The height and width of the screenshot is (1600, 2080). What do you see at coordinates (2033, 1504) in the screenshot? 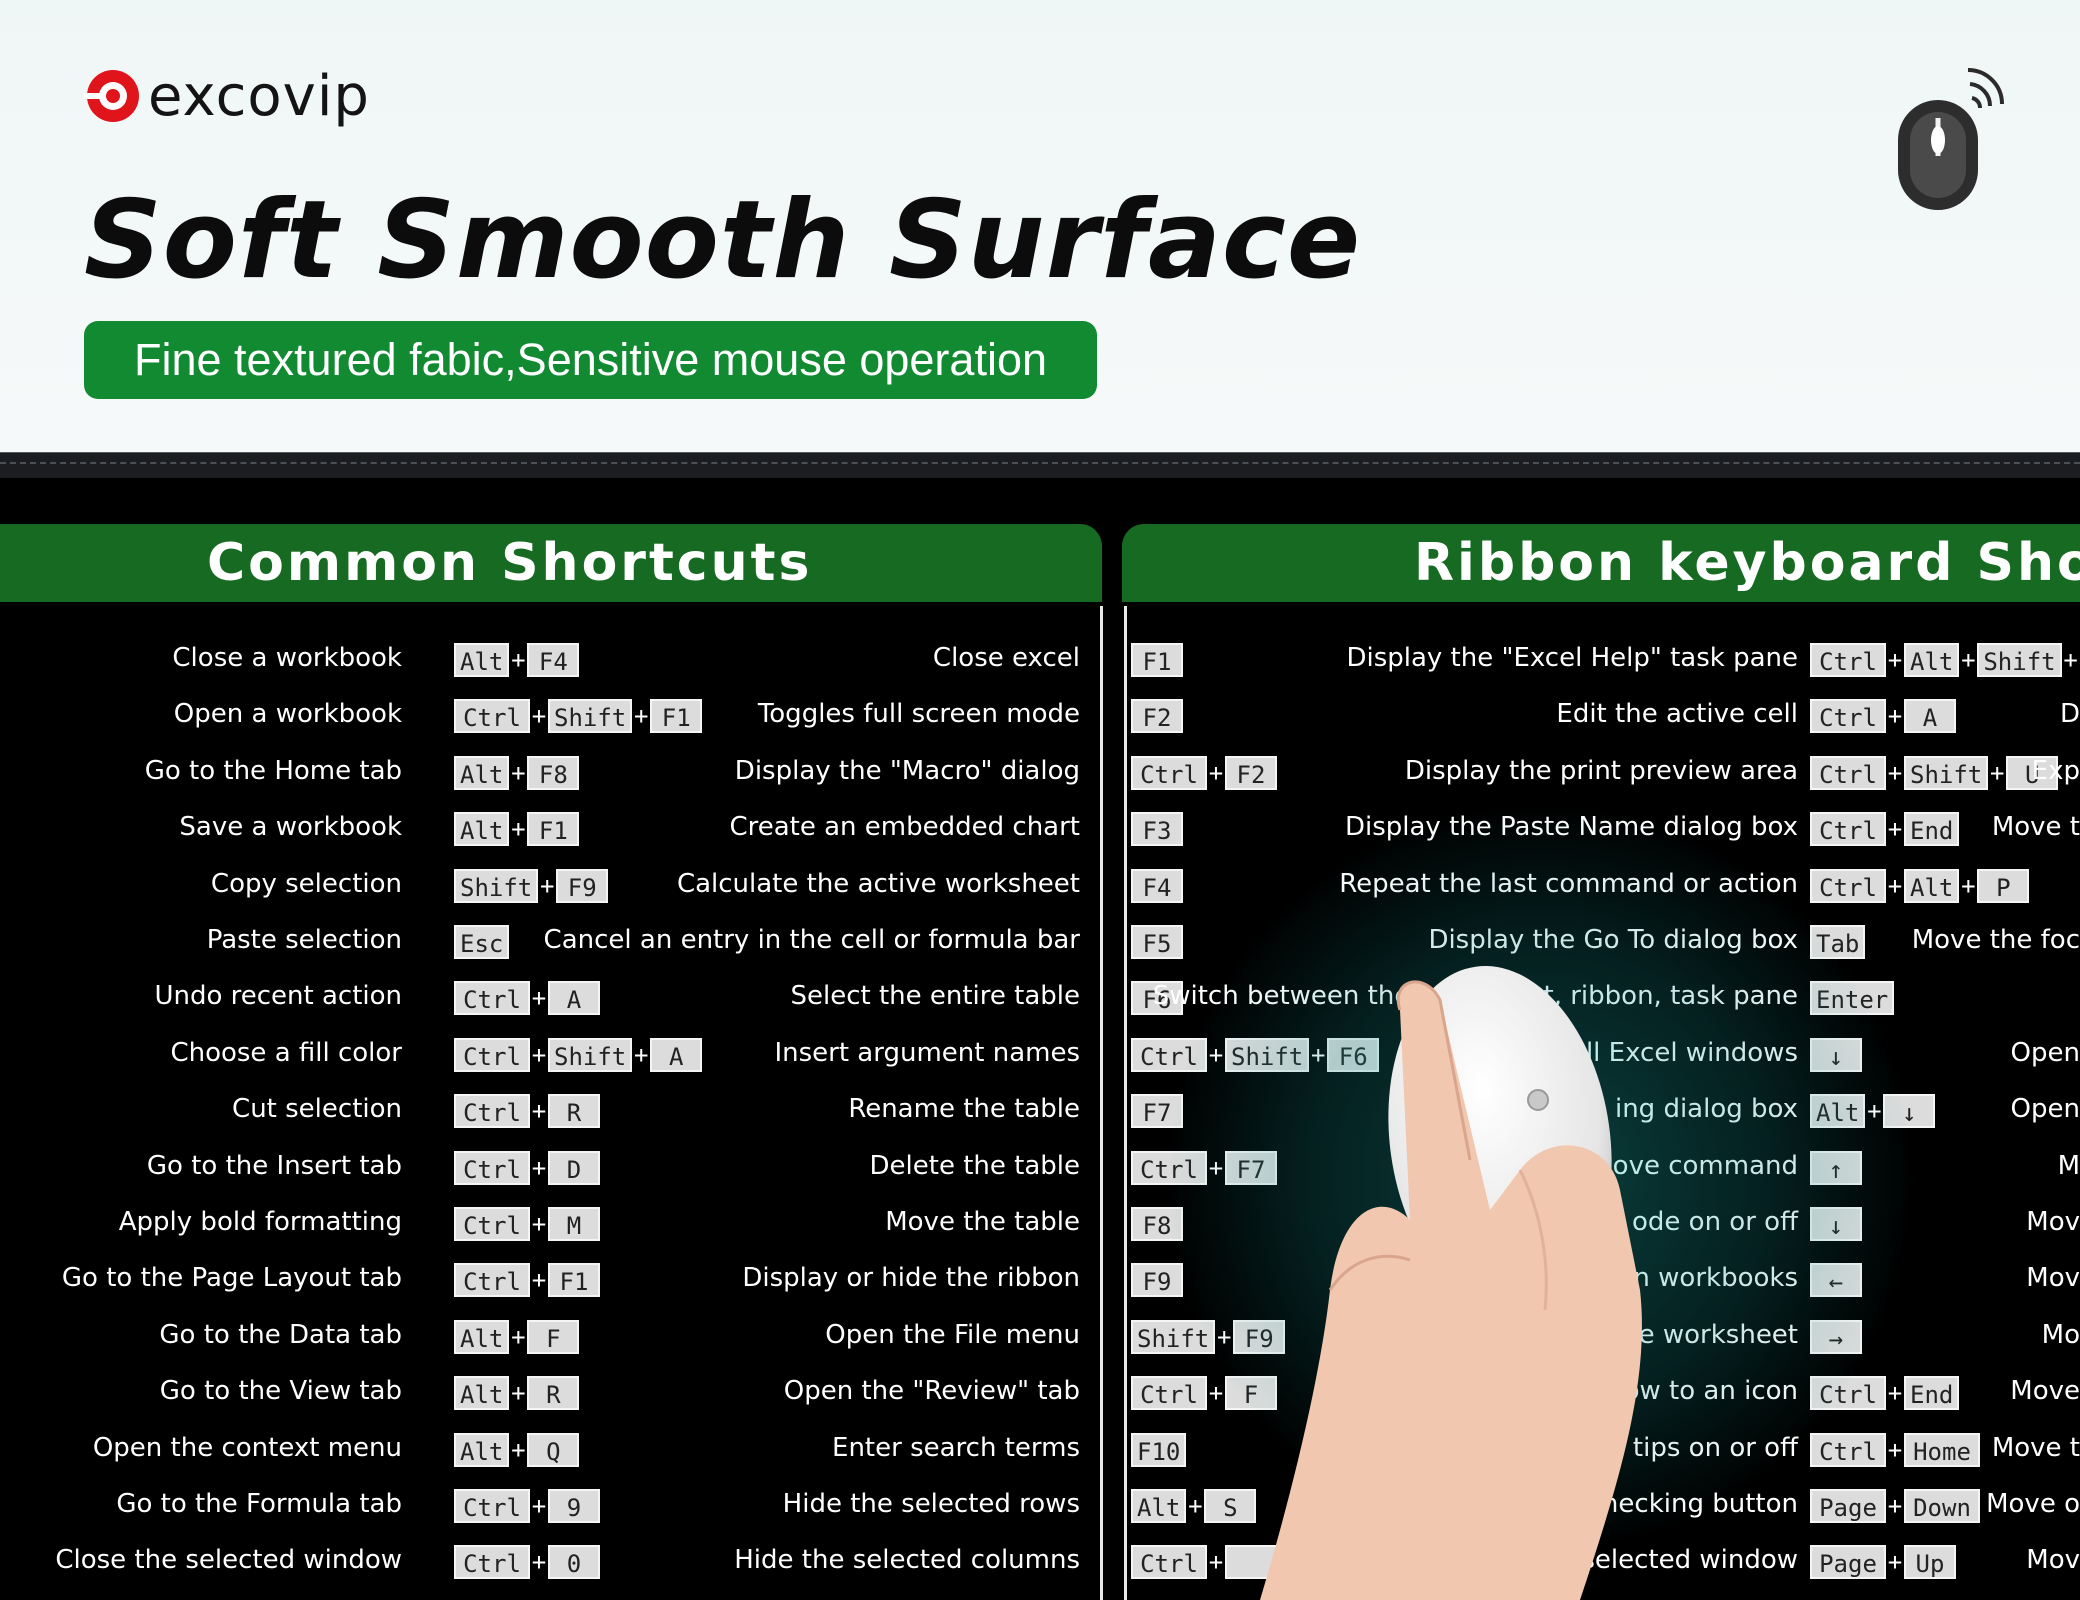
I see `ribbon-col2-label: Move o` at bounding box center [2033, 1504].